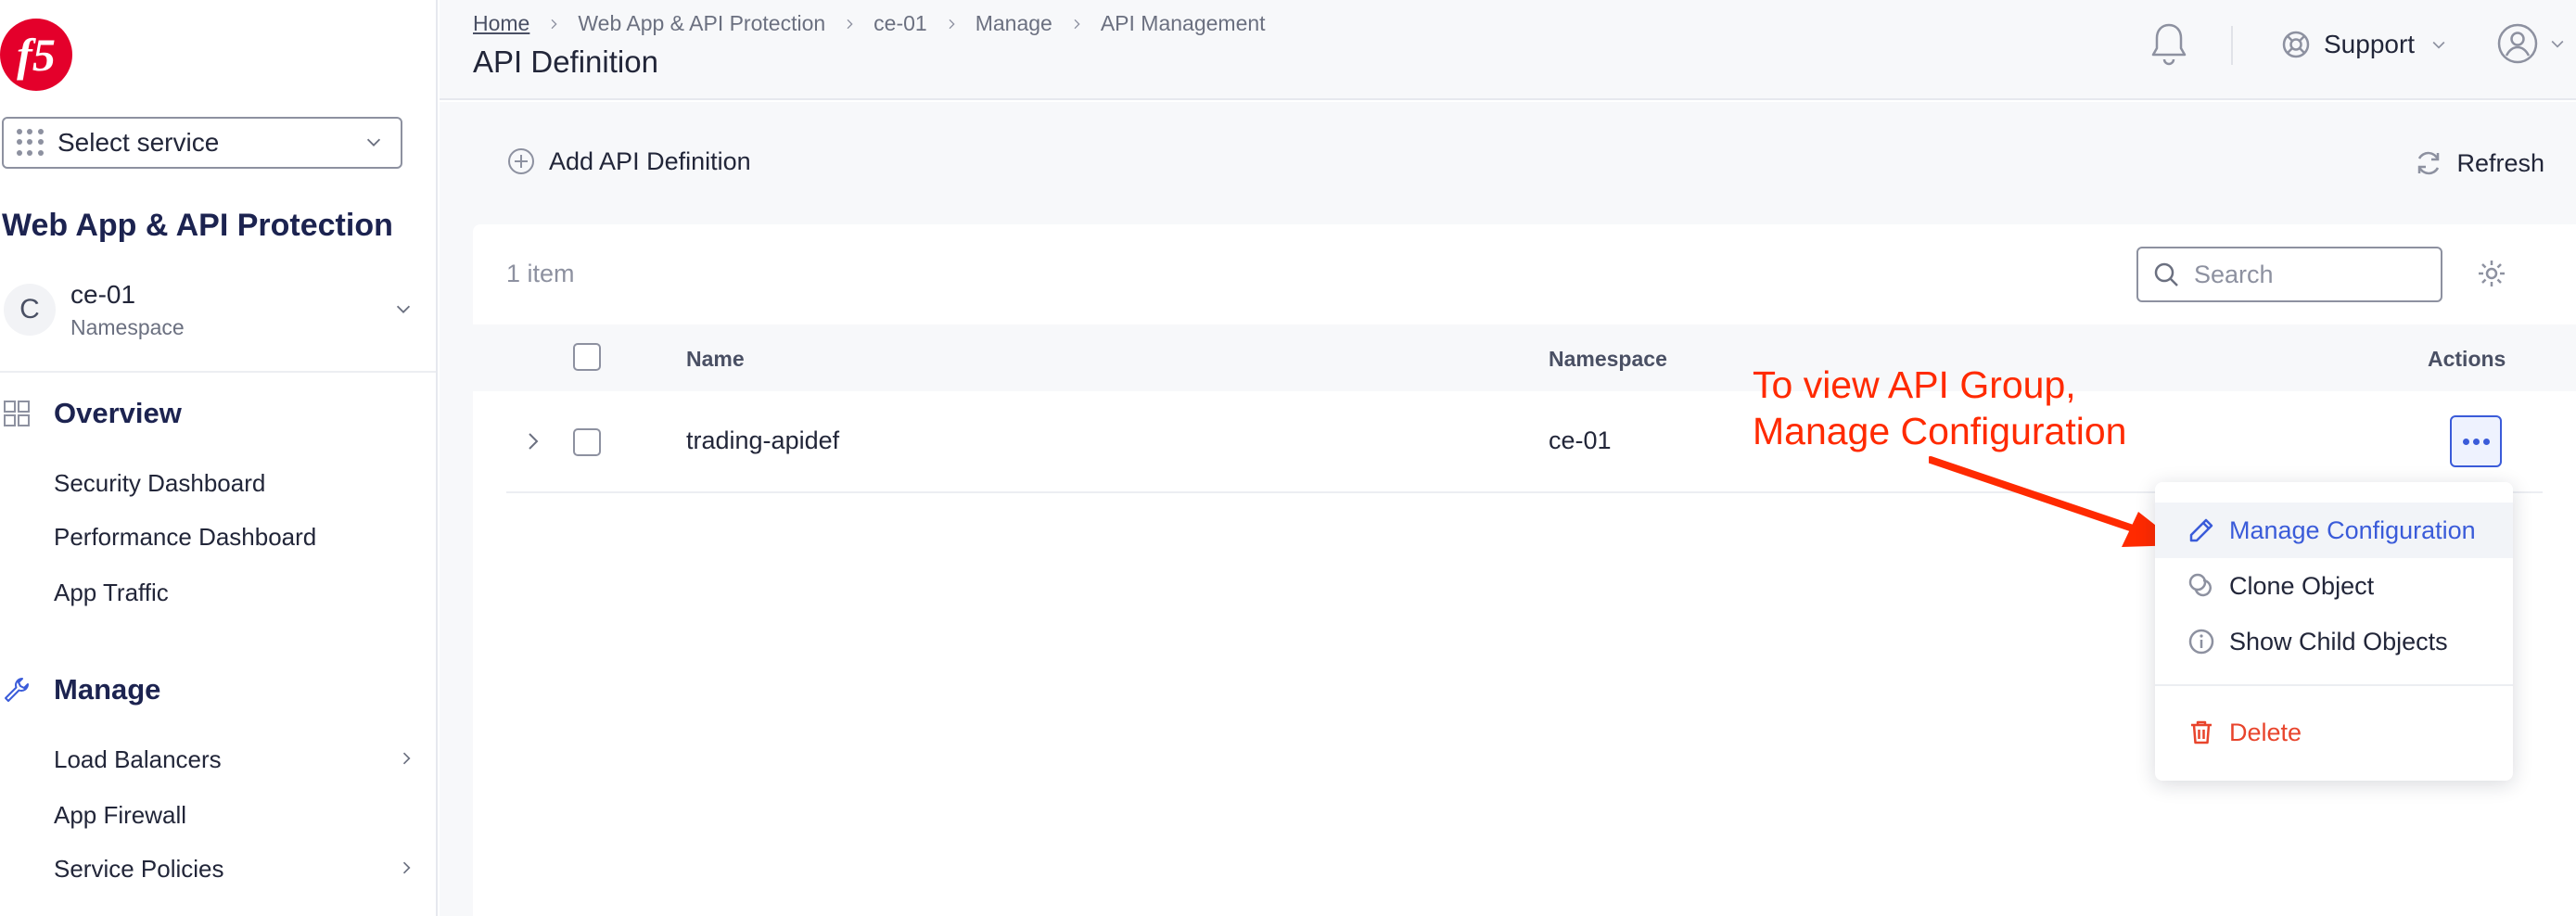  I want to click on menu-divider, so click(2334, 685).